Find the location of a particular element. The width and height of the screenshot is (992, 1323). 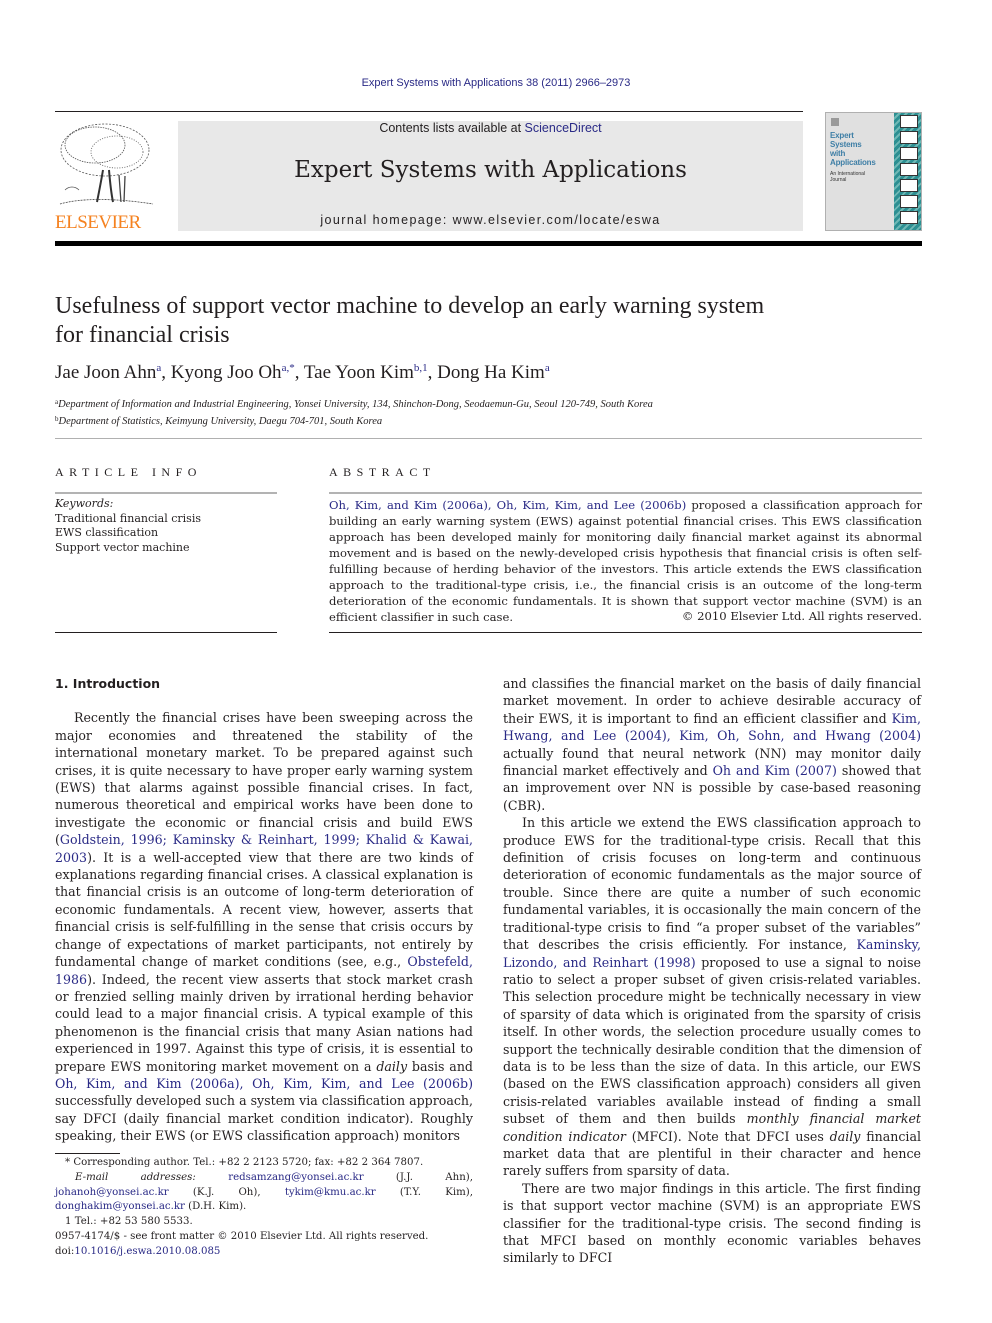

cover-subtitle: An International Journal is located at coordinates (848, 177).